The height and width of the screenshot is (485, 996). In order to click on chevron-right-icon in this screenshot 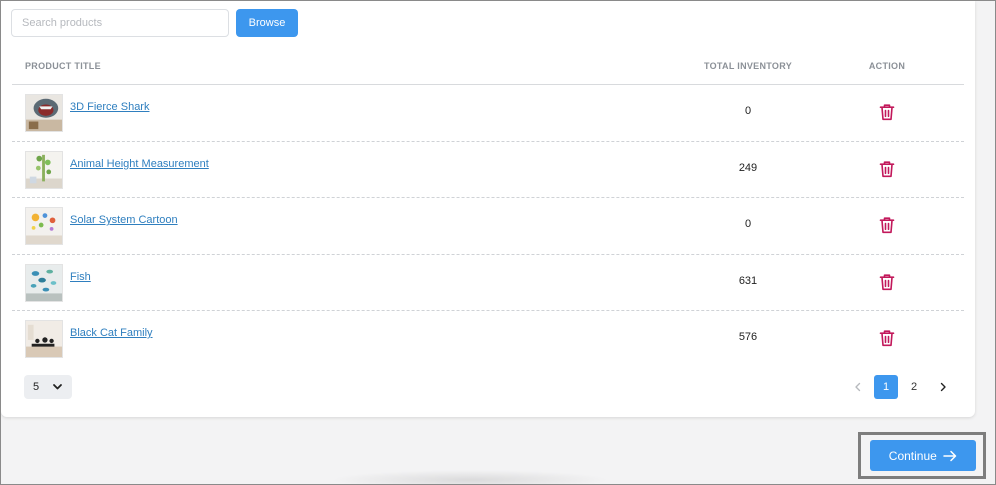, I will do `click(943, 387)`.